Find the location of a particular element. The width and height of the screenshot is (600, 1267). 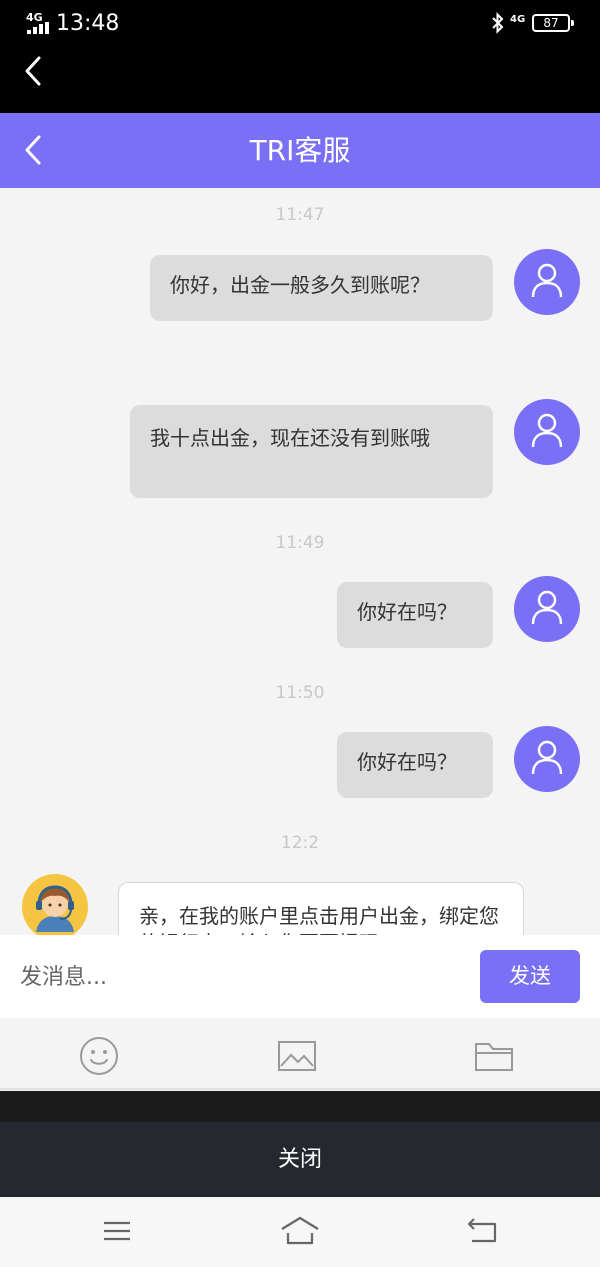

timestamp: 12:2 is located at coordinates (300, 843).